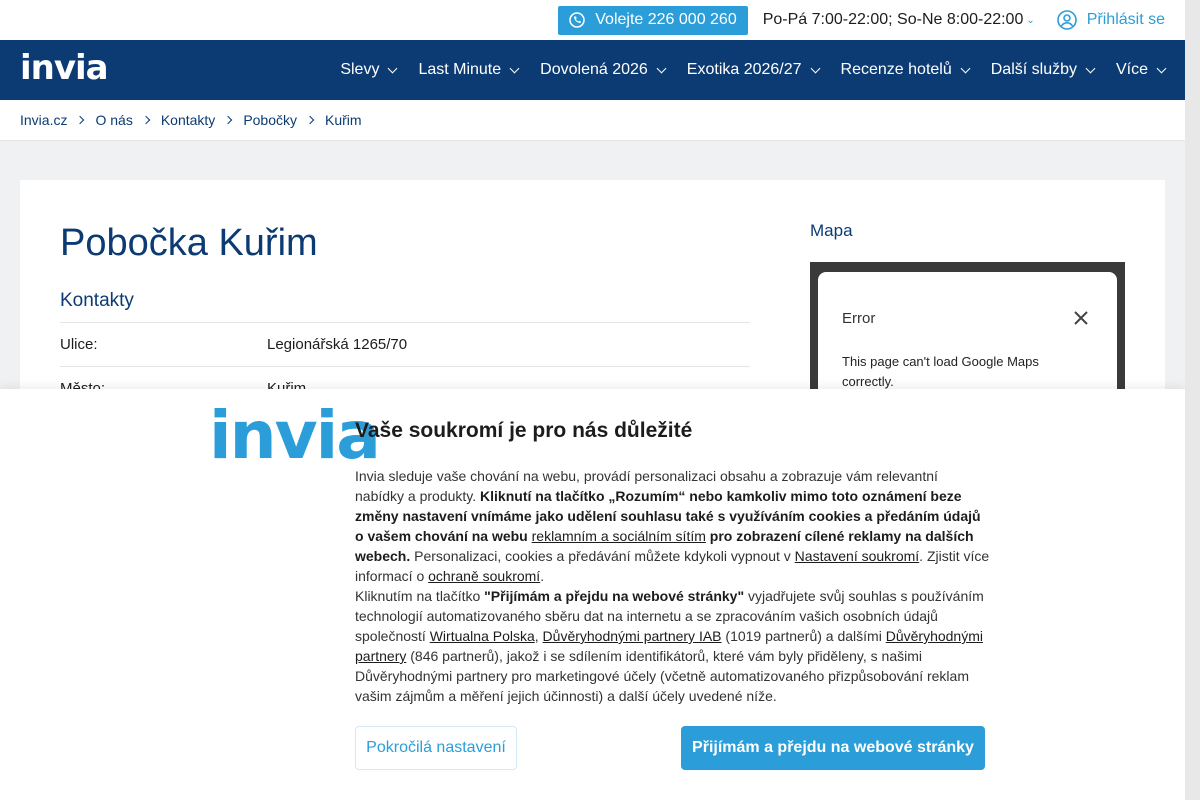 This screenshot has height=800, width=1200. Describe the element at coordinates (619, 536) in the screenshot. I see `ad-networks-link: reklamním a sociálním sítím` at that location.